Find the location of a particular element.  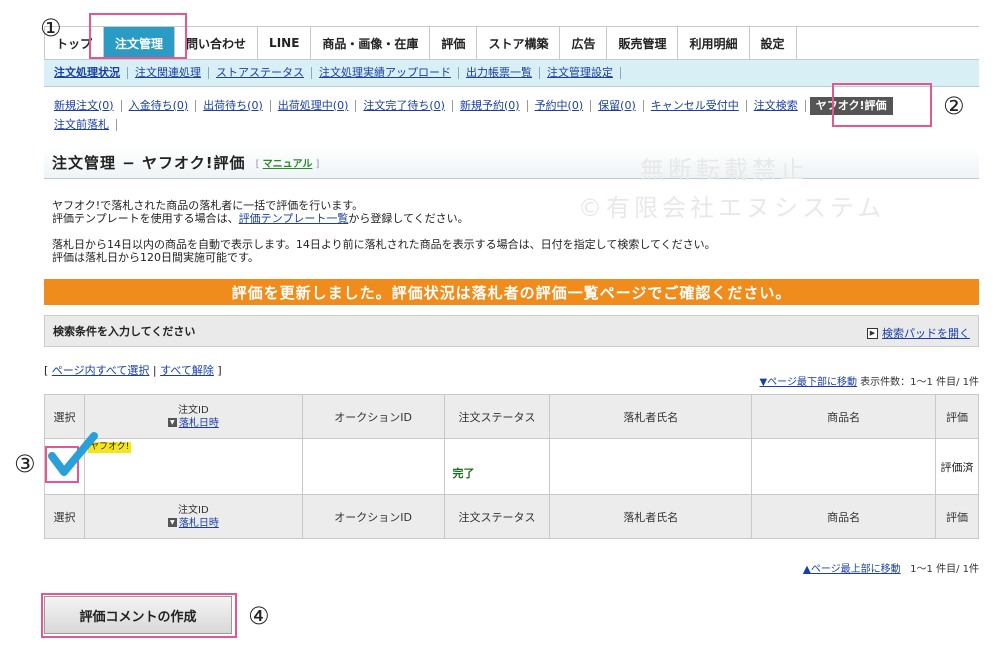

annotation-2: ② is located at coordinates (954, 106).